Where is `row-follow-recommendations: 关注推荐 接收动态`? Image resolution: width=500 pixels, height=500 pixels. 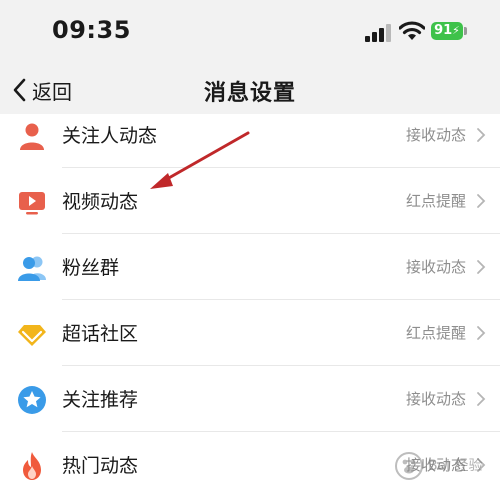
row-follow-recommendations: 关注推荐 接收动态 is located at coordinates (250, 399).